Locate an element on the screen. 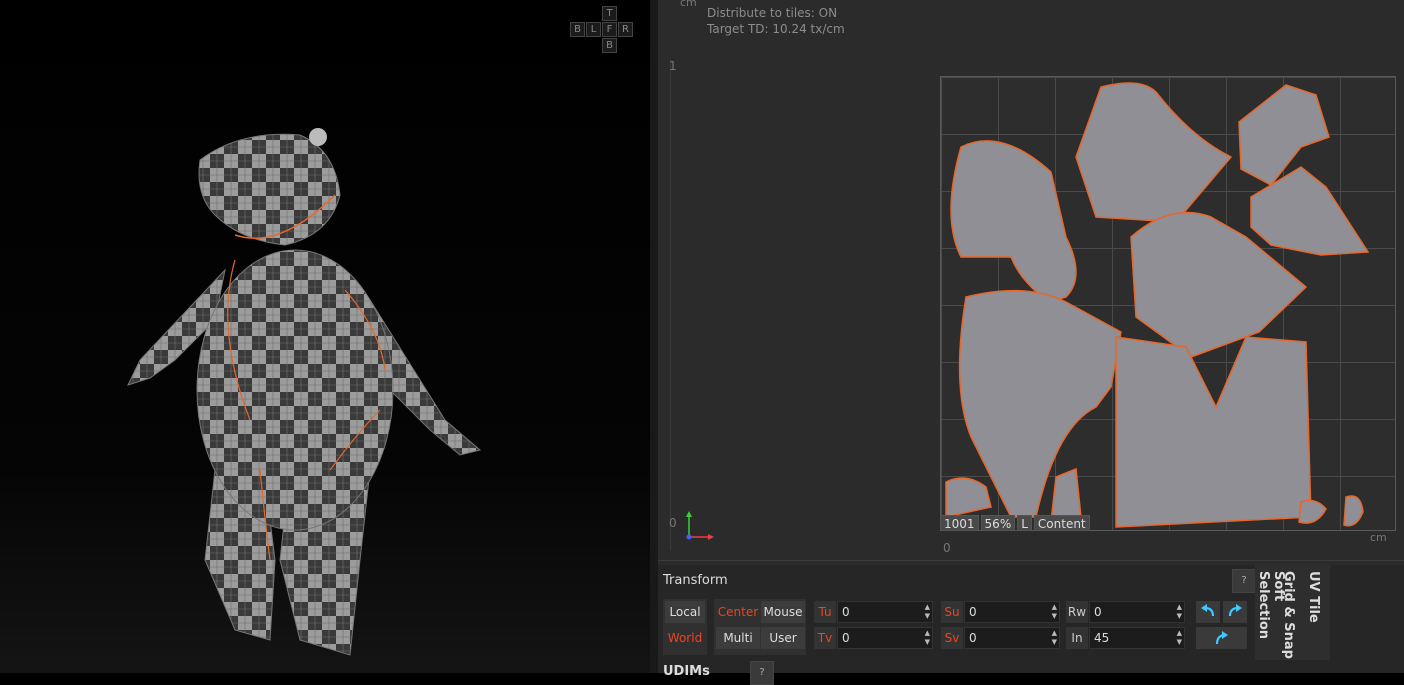 This screenshot has width=1404, height=685. transform-title: Transform is located at coordinates (695, 580).